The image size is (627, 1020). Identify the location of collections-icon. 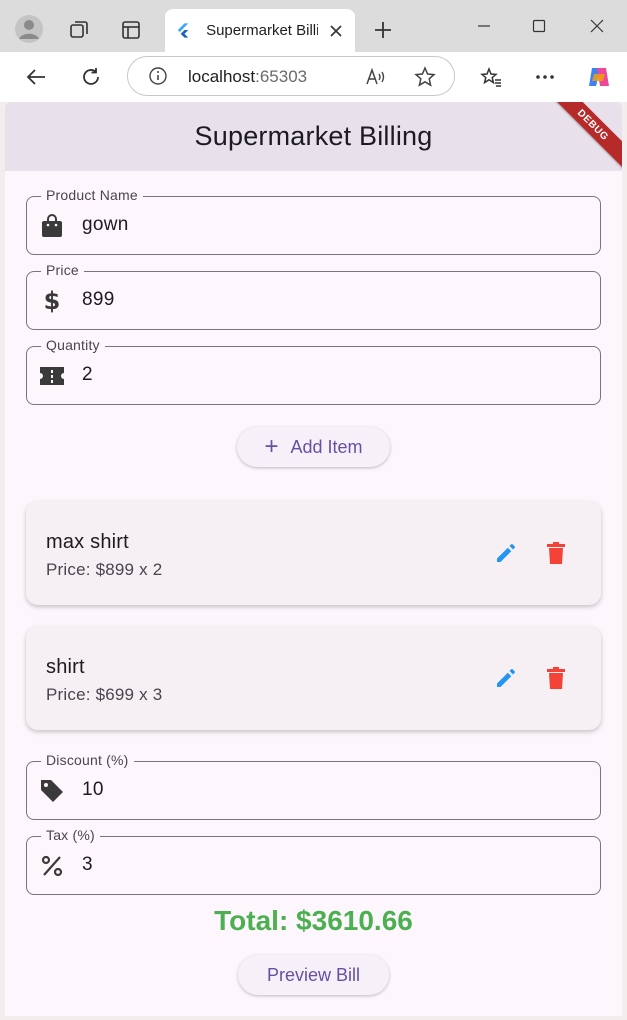
(79, 29).